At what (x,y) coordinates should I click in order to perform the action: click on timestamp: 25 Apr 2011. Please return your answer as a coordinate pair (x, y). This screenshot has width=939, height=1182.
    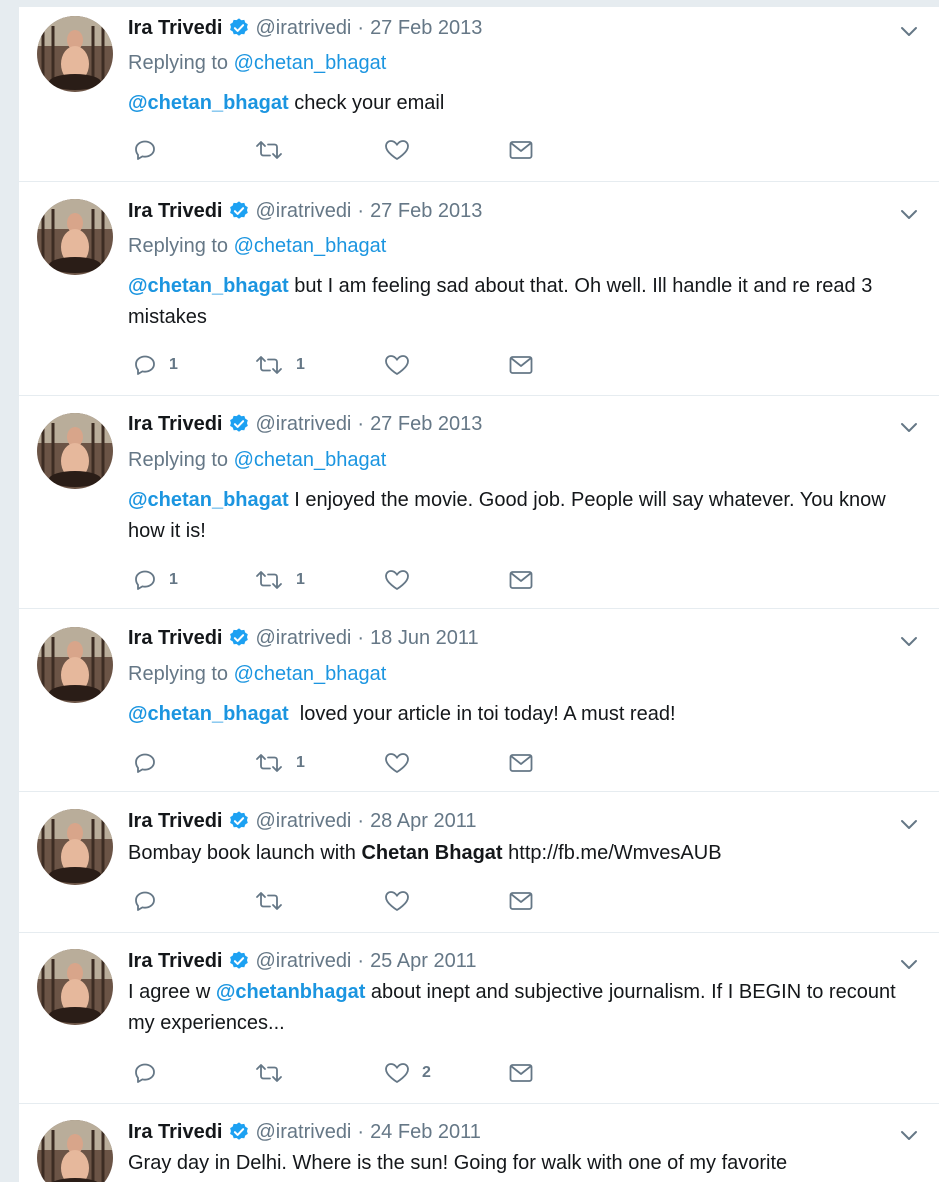
    Looking at the image, I should click on (423, 961).